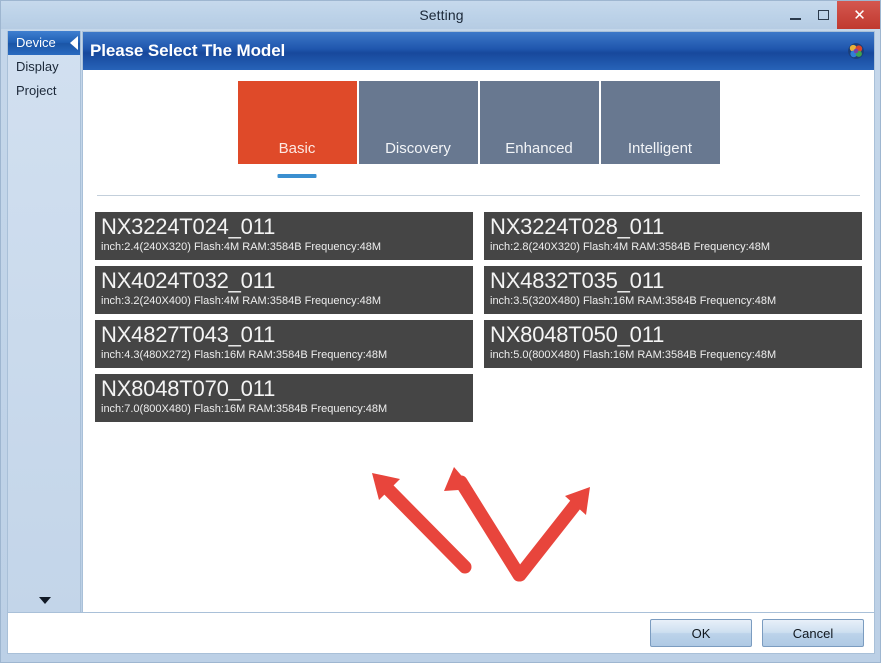  Describe the element at coordinates (577, 226) in the screenshot. I see `model-name: NX3224T028_011` at that location.